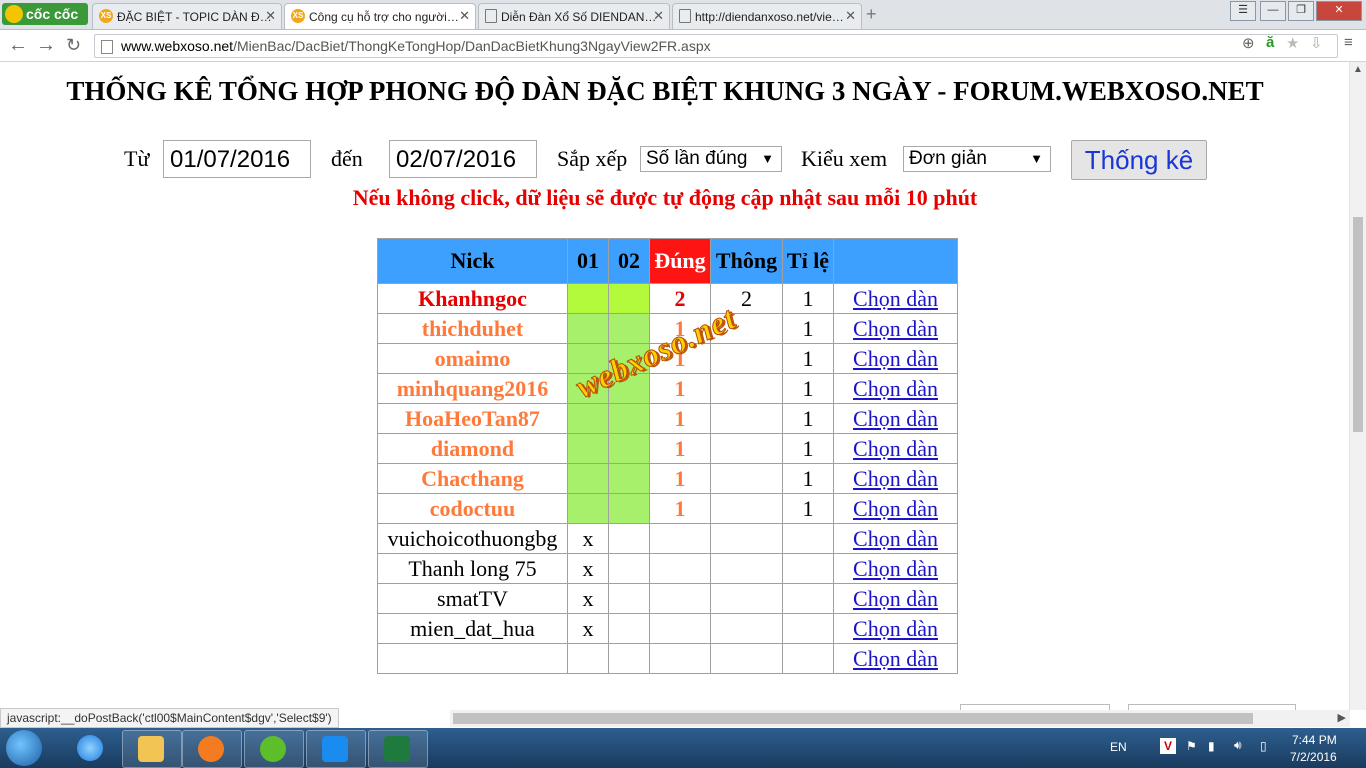  What do you see at coordinates (237, 159) in the screenshot?
I see `from-date-input: 01/07/2016` at bounding box center [237, 159].